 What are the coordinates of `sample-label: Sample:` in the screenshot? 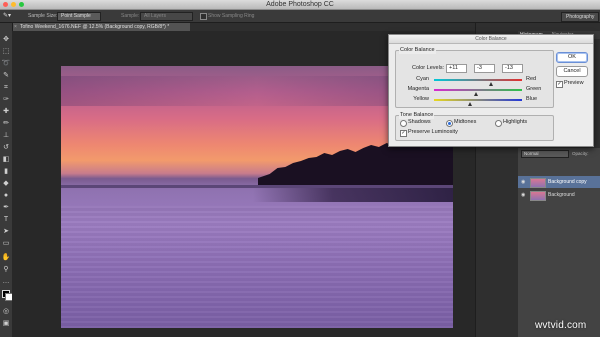 It's located at (130, 16).